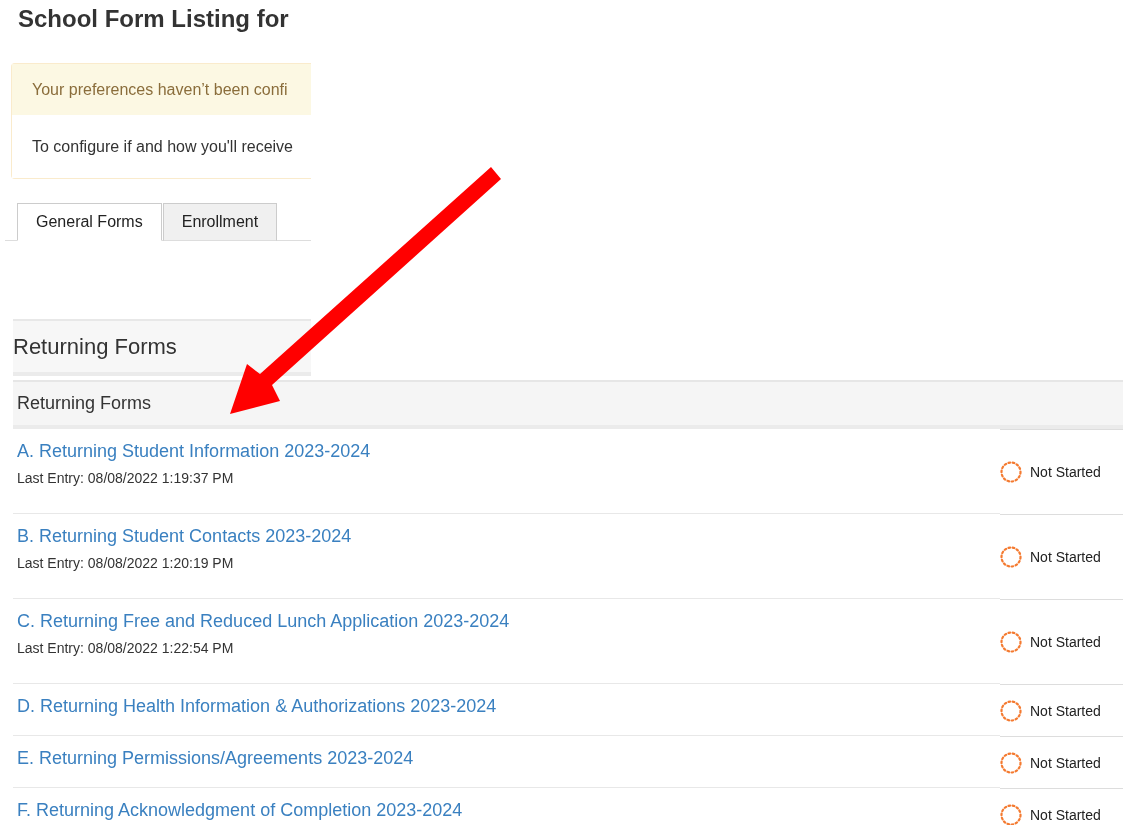  What do you see at coordinates (161, 89) in the screenshot?
I see `alert-heading: Your preferences haven’t been confi` at bounding box center [161, 89].